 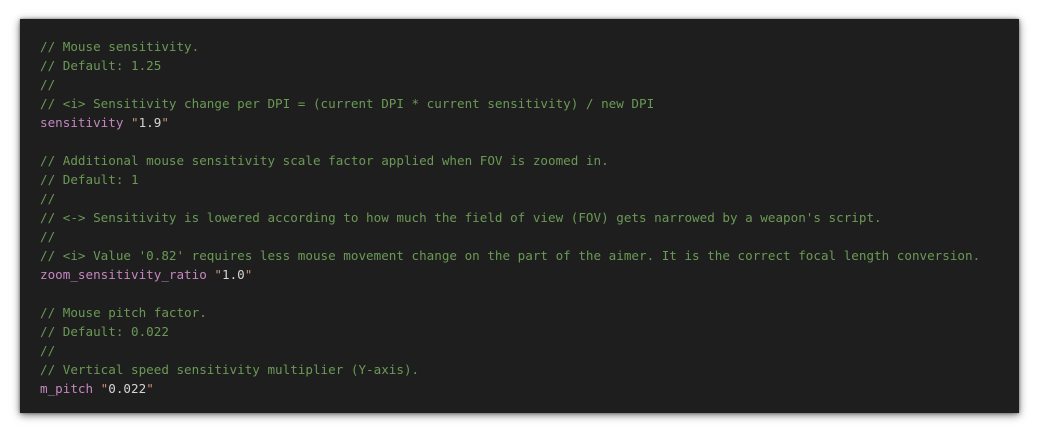 I want to click on comment-line: // Default: 1.25, so click(x=529, y=65).